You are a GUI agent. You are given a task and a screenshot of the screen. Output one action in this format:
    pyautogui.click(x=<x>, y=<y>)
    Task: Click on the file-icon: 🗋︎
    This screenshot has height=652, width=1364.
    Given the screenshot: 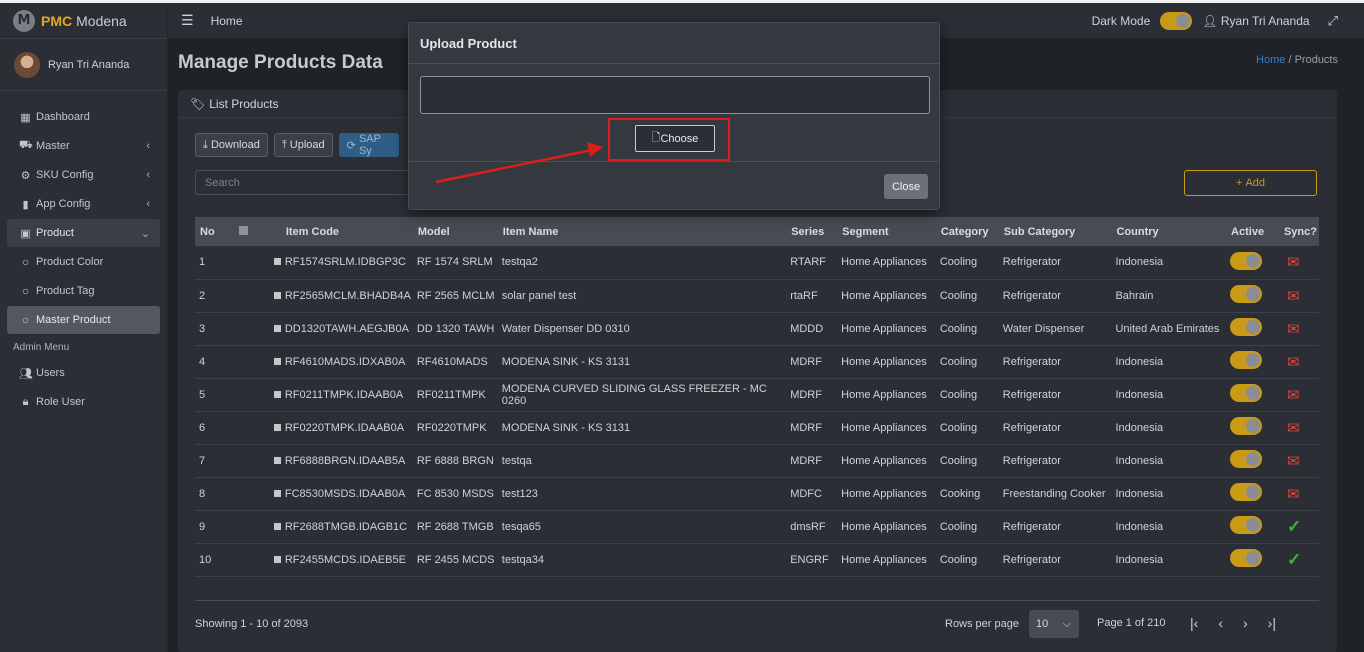 What is the action you would take?
    pyautogui.click(x=656, y=138)
    